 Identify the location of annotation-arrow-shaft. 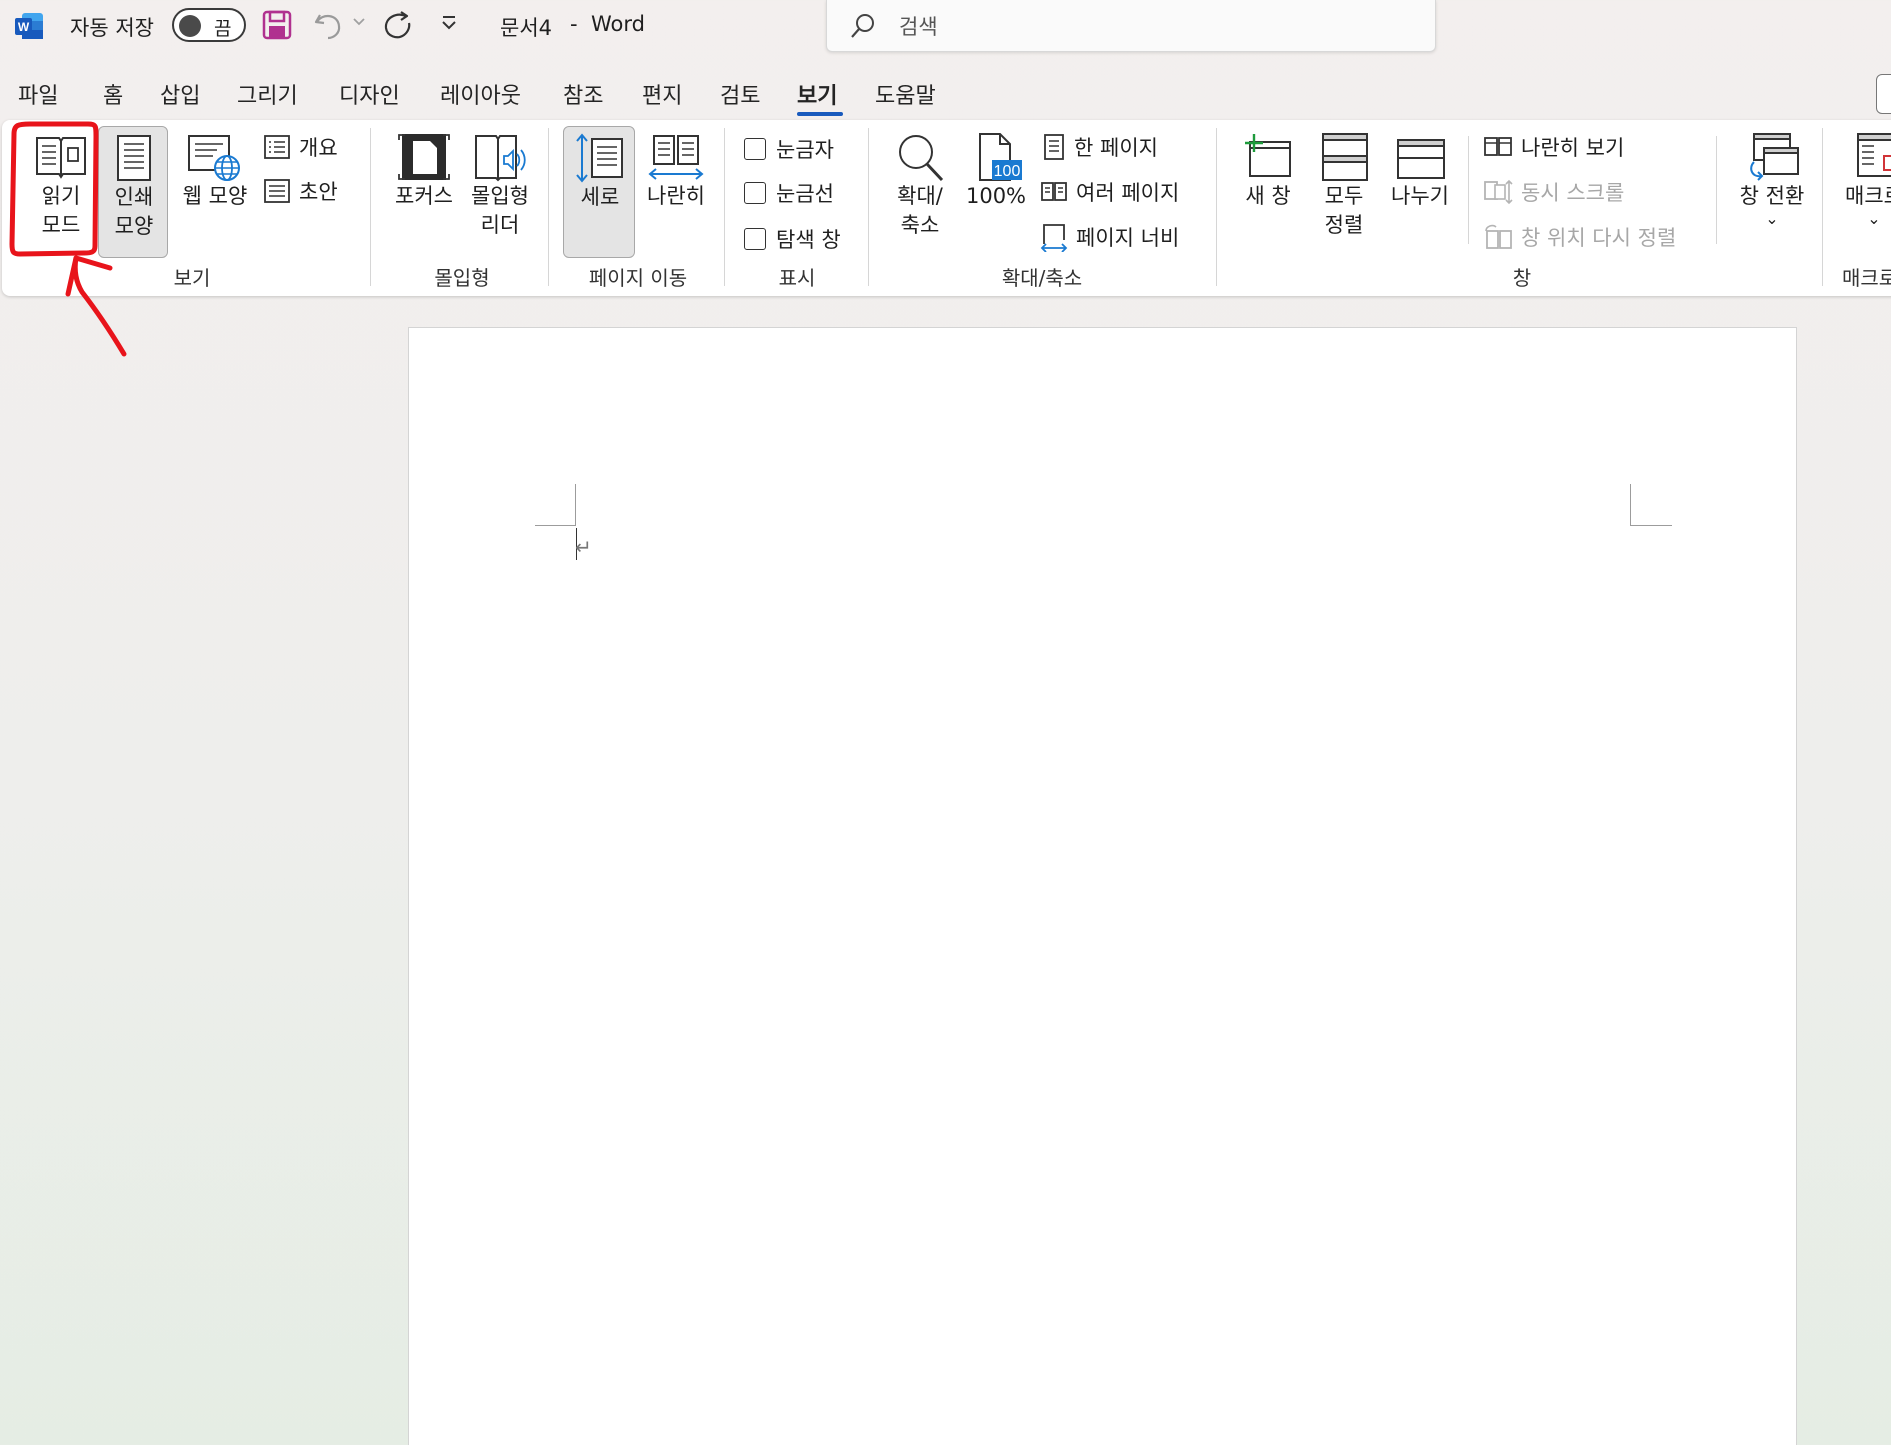
(99, 306).